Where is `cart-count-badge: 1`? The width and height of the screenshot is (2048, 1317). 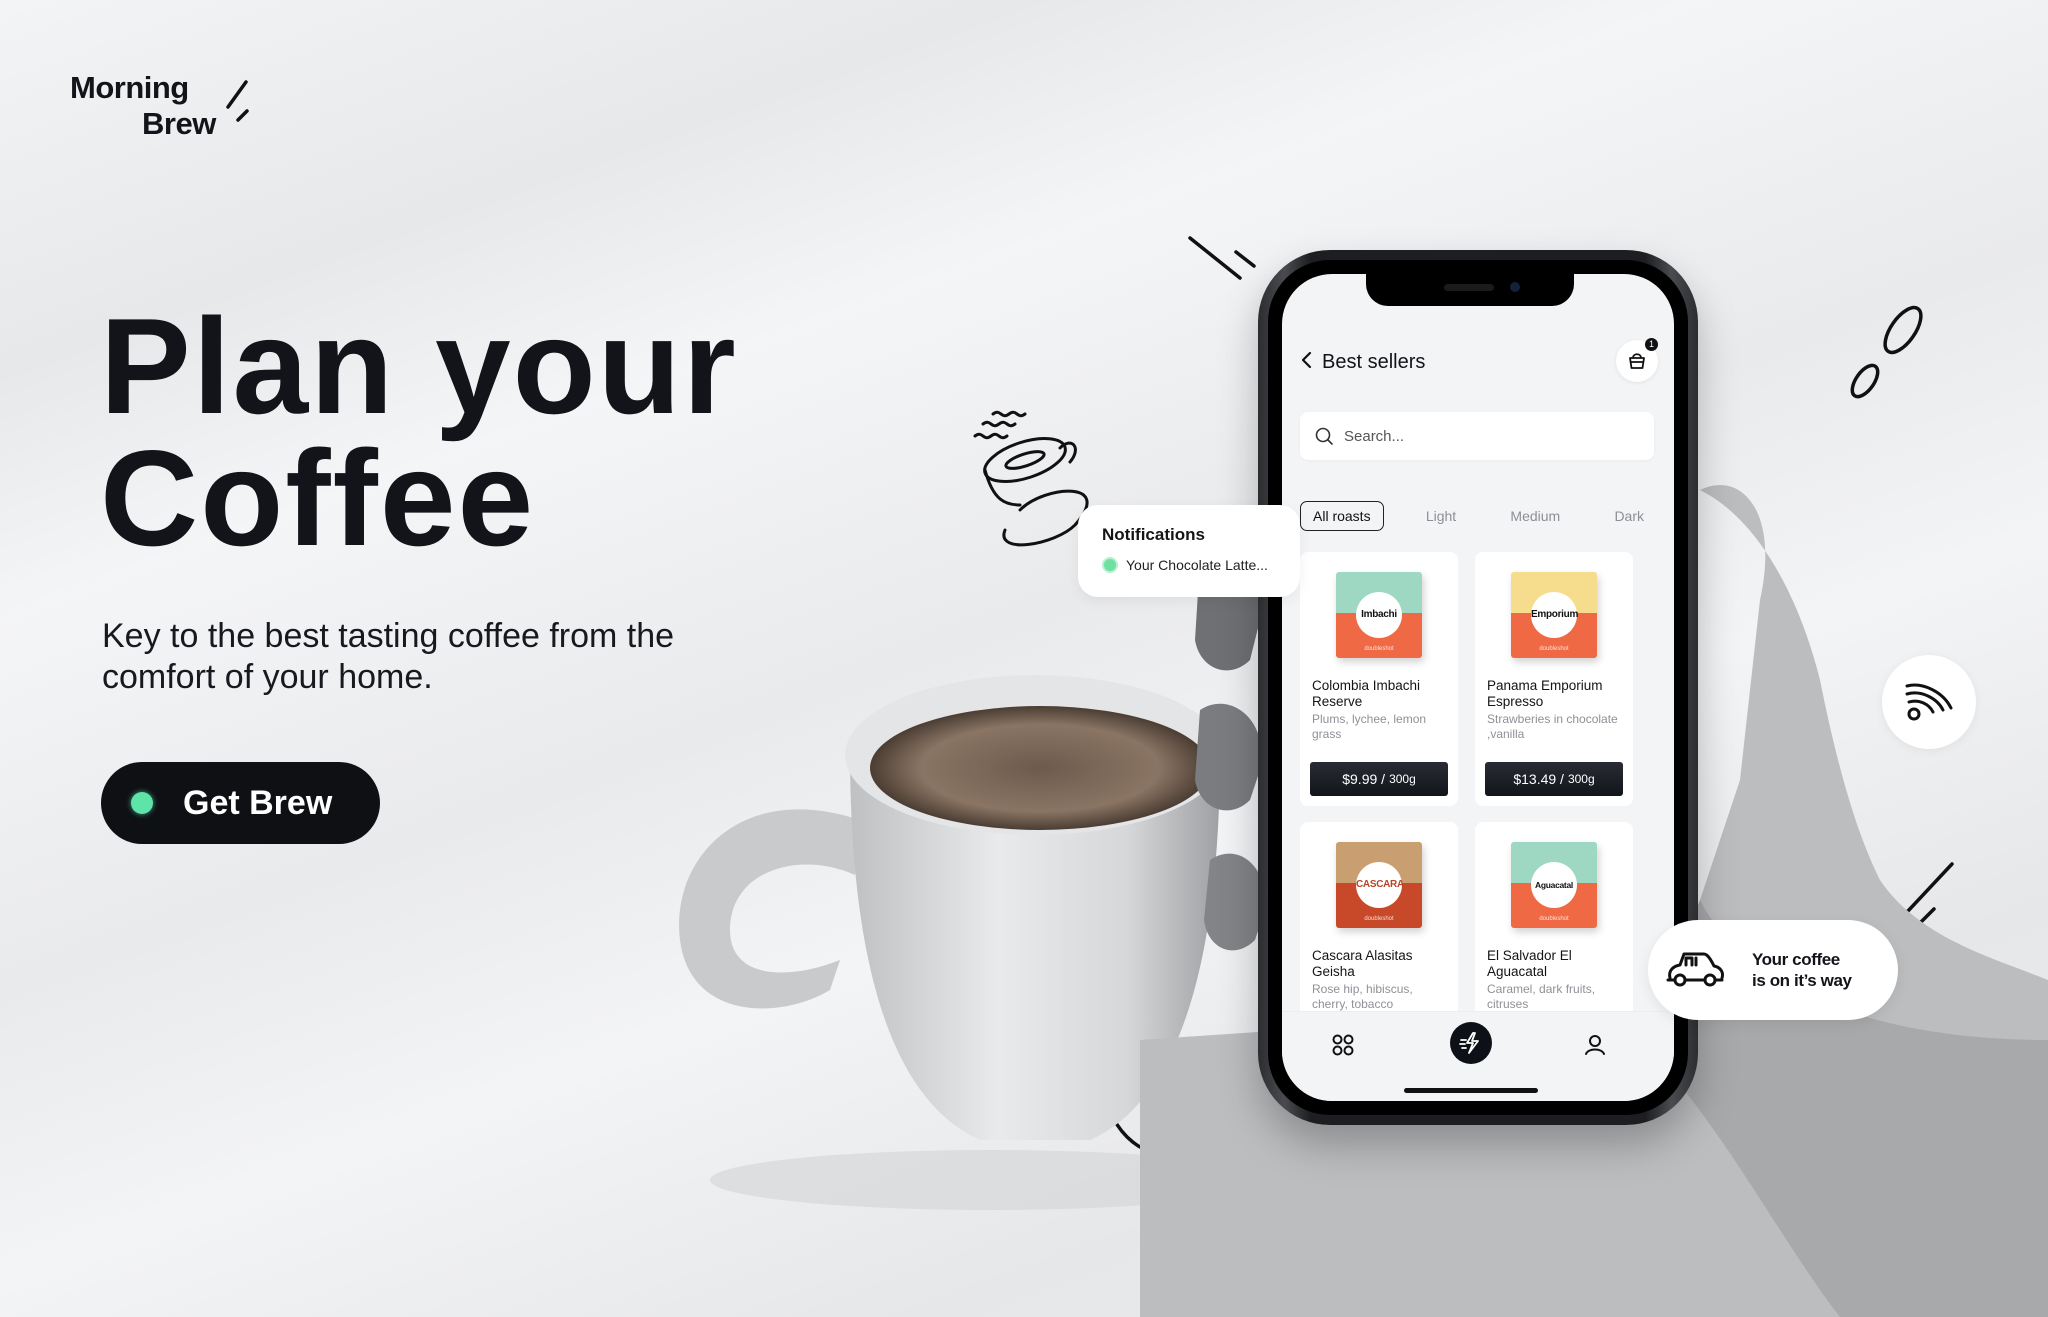 cart-count-badge: 1 is located at coordinates (1651, 344).